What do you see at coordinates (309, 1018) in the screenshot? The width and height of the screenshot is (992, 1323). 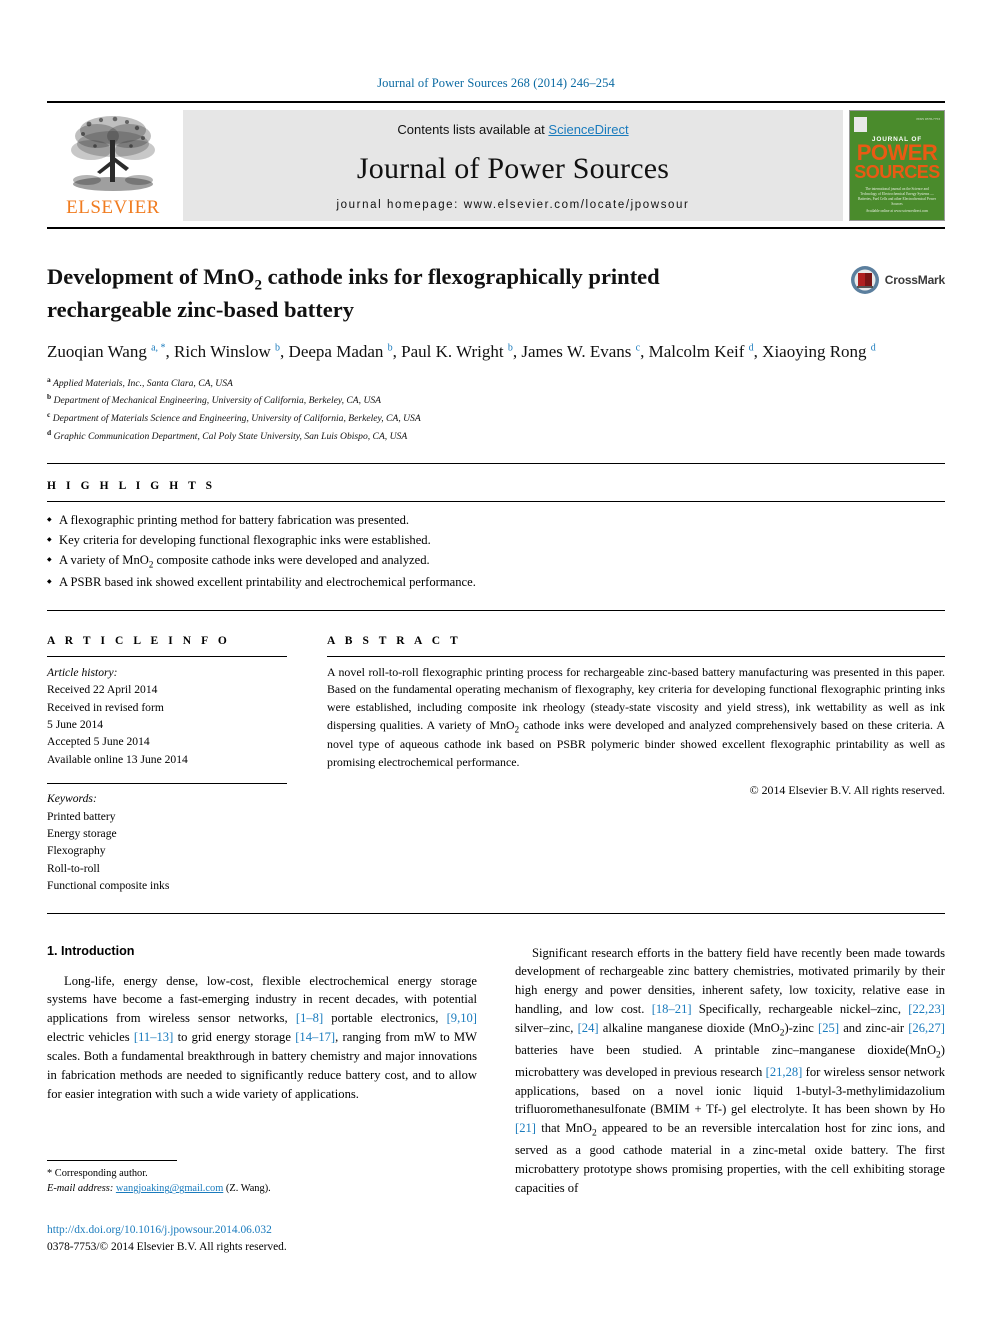 I see `citation-ref: [1–8]` at bounding box center [309, 1018].